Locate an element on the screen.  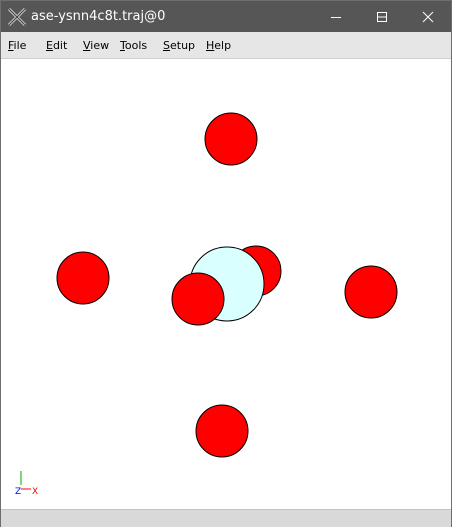
menu-help: Help is located at coordinates (218, 45).